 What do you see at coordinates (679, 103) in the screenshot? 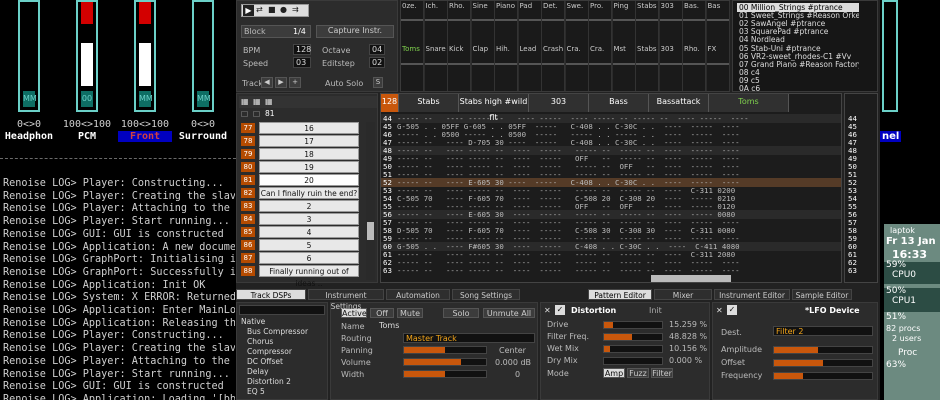
I see `track-header: Bassattack` at bounding box center [679, 103].